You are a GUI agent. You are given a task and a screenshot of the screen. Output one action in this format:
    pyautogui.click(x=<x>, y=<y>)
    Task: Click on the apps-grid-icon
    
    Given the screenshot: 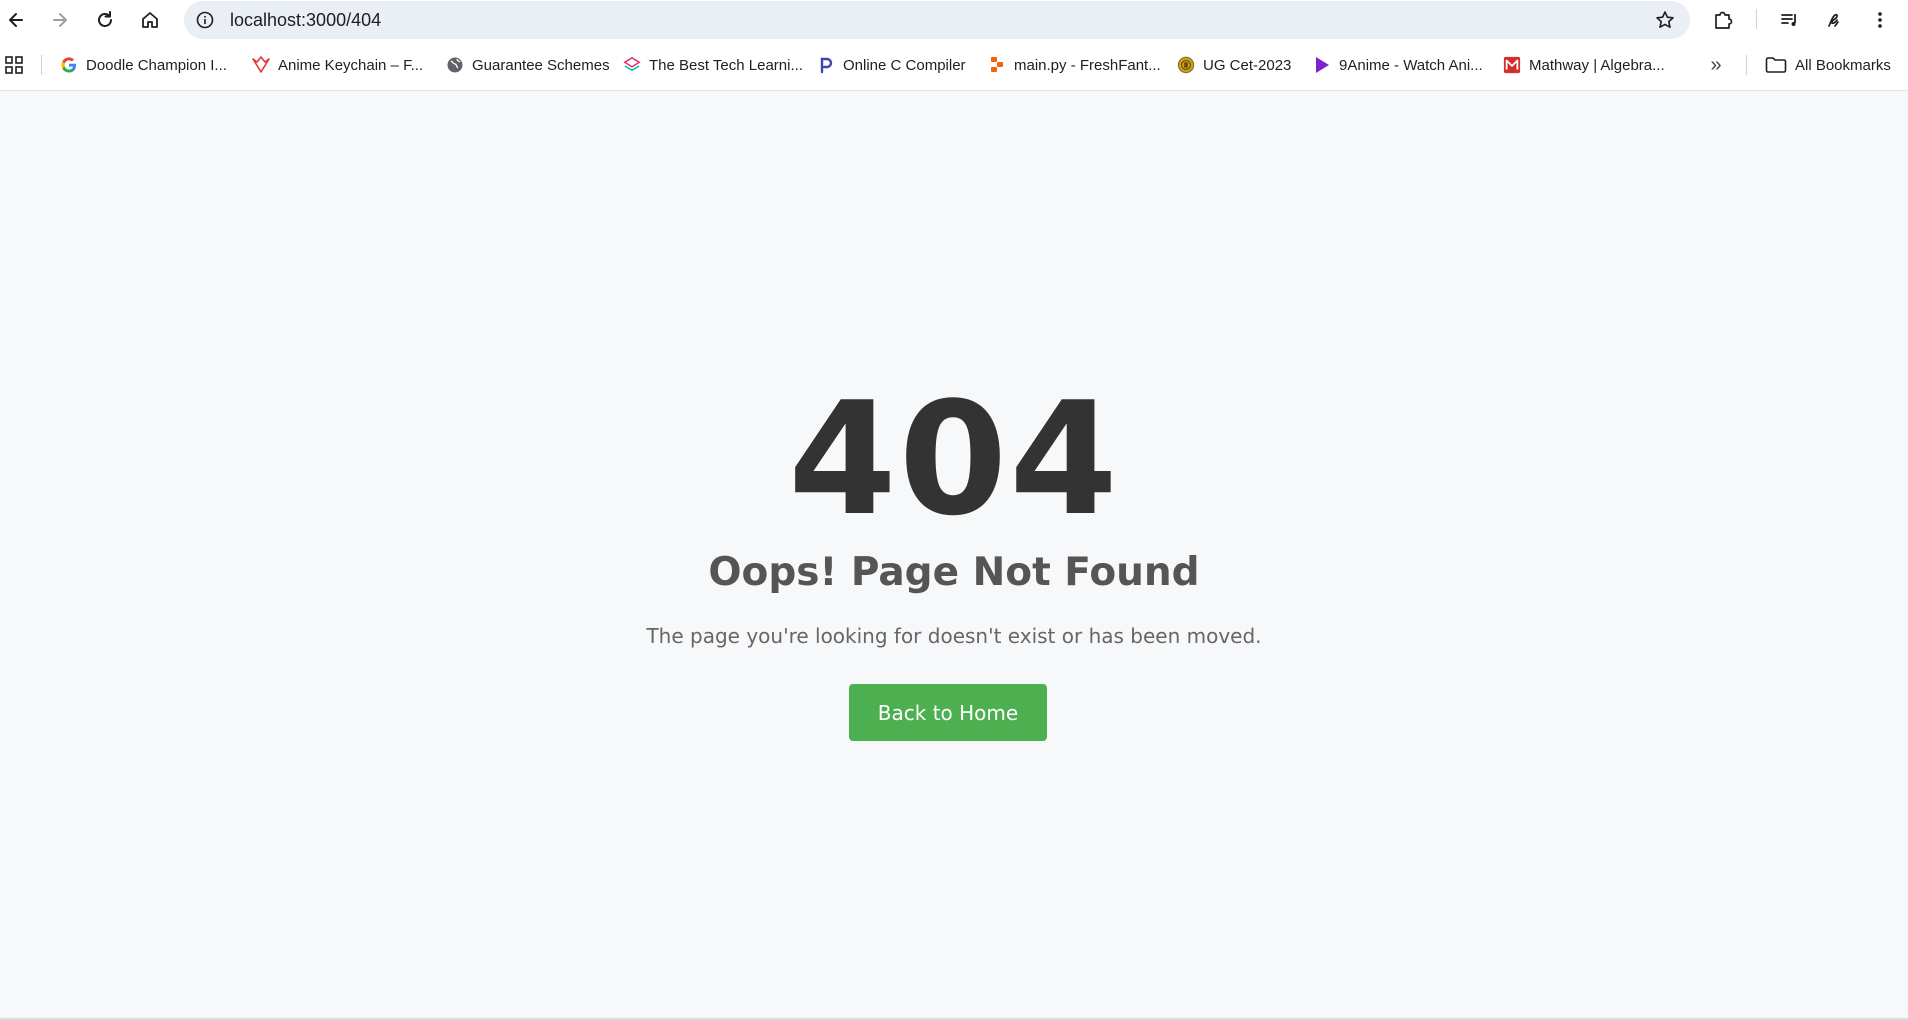 What is the action you would take?
    pyautogui.click(x=14, y=65)
    